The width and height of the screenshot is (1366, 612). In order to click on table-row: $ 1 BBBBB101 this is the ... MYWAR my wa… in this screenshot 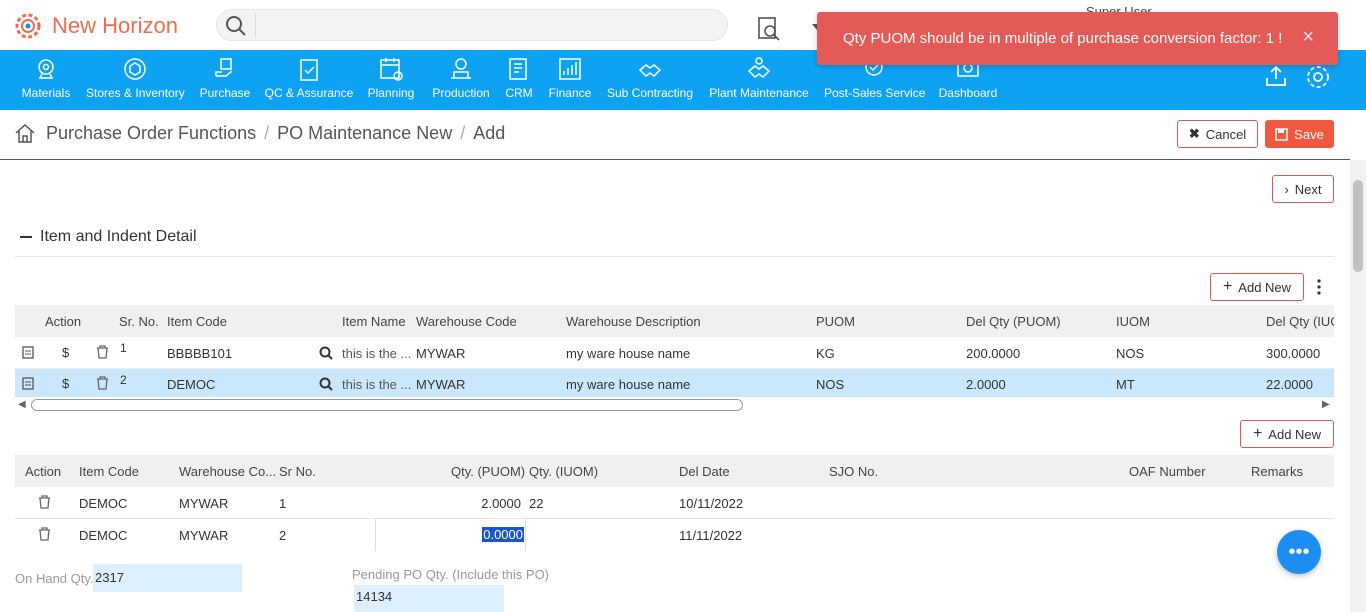, I will do `click(674, 353)`.